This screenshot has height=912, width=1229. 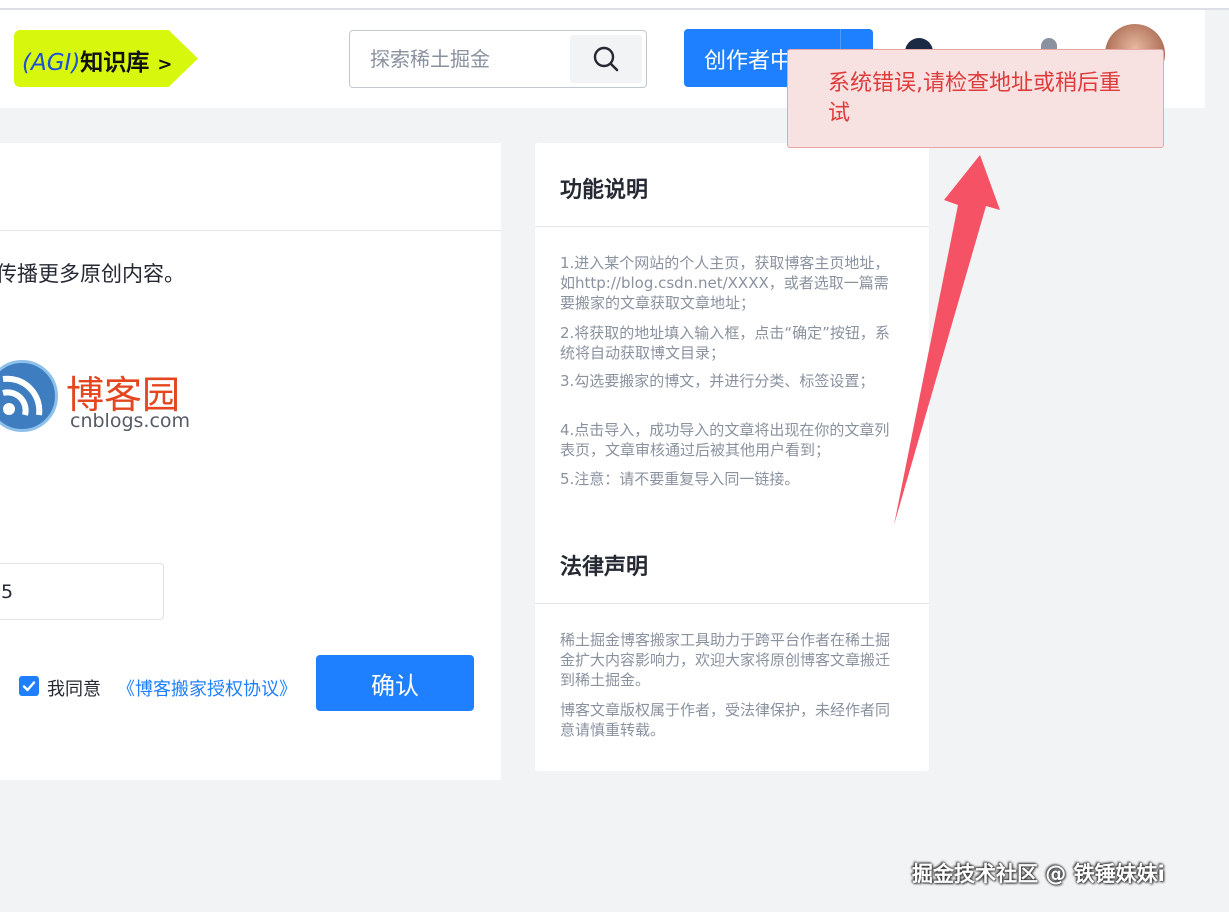 What do you see at coordinates (717, 381) in the screenshot?
I see `feature-item-3: 3.勾选要搬家的博文，并进行分类、标签设置；` at bounding box center [717, 381].